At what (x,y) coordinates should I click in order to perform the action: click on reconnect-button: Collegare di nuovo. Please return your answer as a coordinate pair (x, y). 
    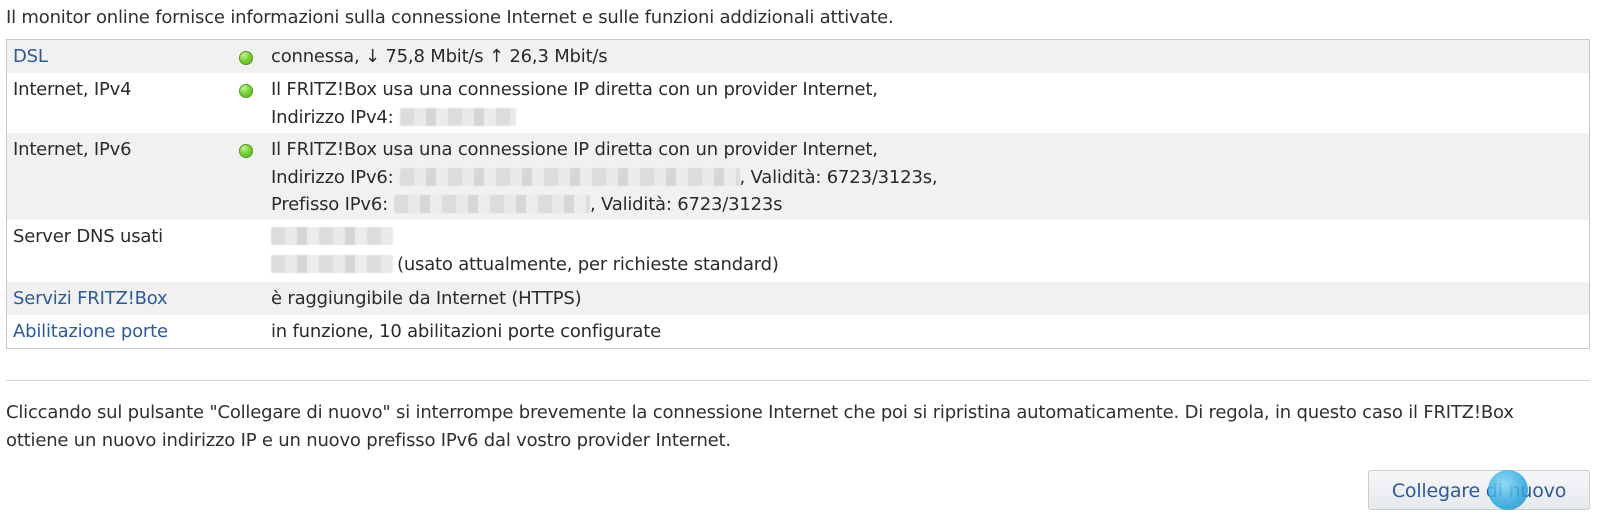
    Looking at the image, I should click on (1479, 490).